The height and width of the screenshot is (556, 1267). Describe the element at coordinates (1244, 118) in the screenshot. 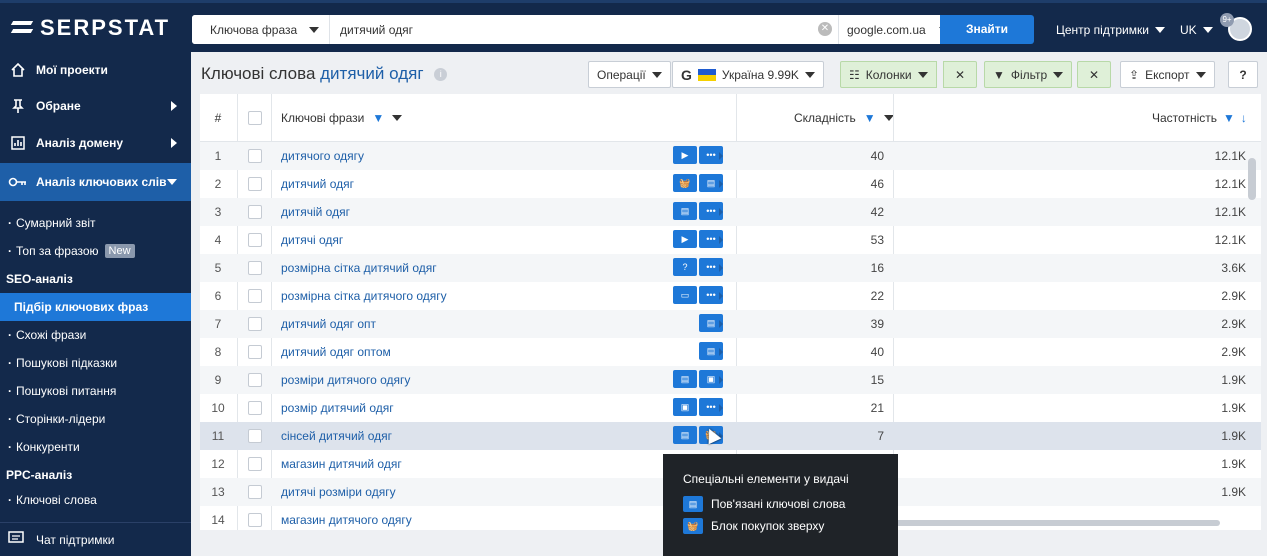

I see `sort-down-icon: ↓` at that location.